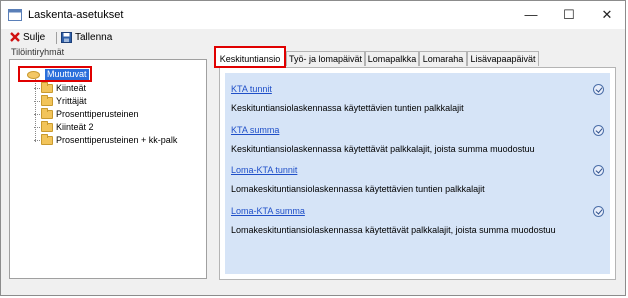 This screenshot has height=298, width=628. Describe the element at coordinates (56, 38) in the screenshot. I see `toolbar-separator` at that location.